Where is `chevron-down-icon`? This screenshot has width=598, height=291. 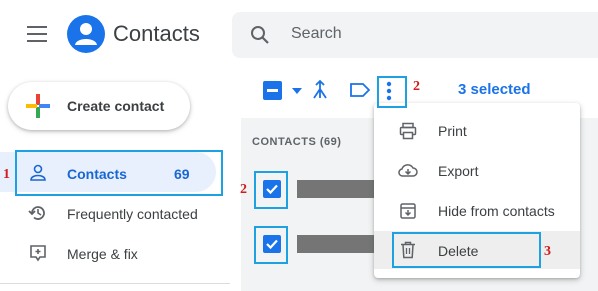 chevron-down-icon is located at coordinates (297, 91).